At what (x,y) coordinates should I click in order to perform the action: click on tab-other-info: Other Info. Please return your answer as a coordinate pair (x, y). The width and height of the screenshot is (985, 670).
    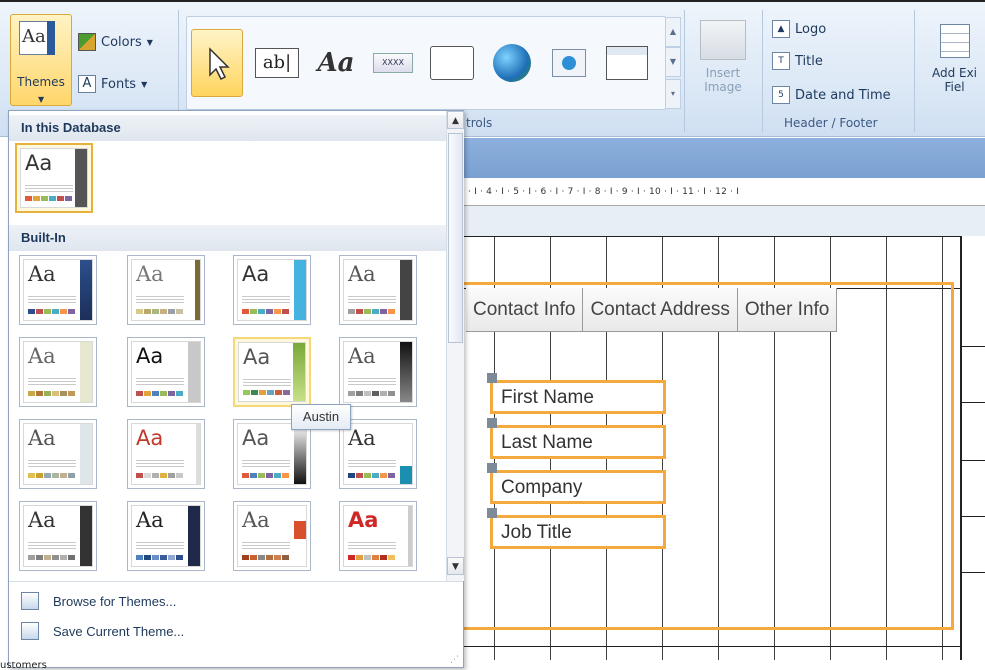
    Looking at the image, I should click on (787, 310).